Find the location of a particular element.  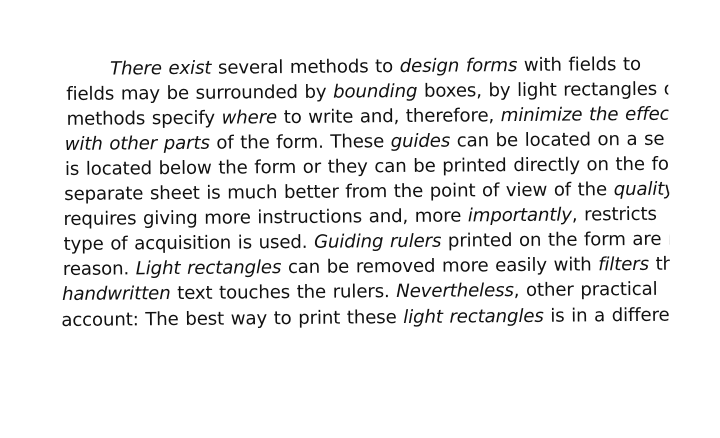

text-segment: Nevertheless is located at coordinates (455, 291).